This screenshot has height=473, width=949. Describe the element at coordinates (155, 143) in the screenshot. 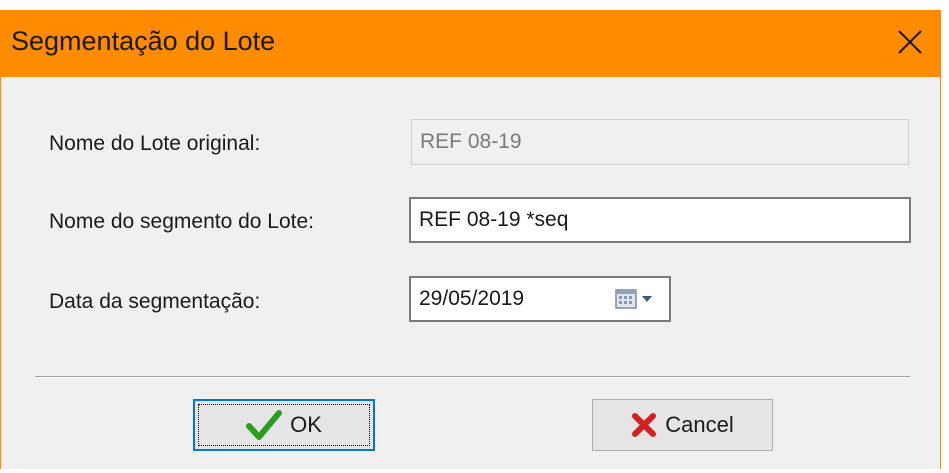

I see `original-name-label: Nome do Lote original:` at that location.